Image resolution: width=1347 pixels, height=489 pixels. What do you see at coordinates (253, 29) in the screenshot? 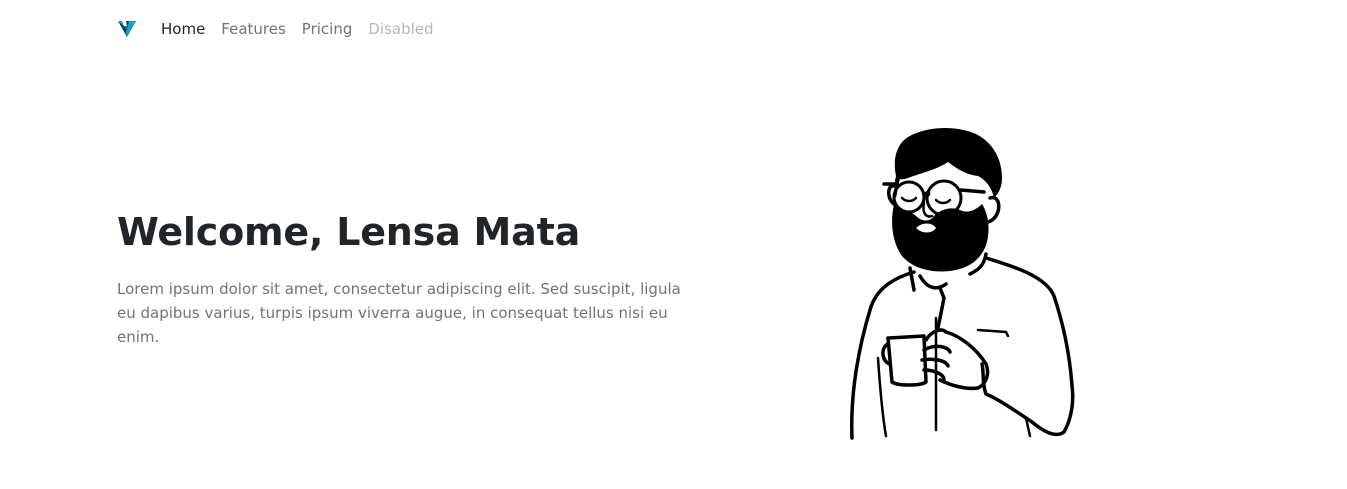
I see `nav-link-features: Features` at bounding box center [253, 29].